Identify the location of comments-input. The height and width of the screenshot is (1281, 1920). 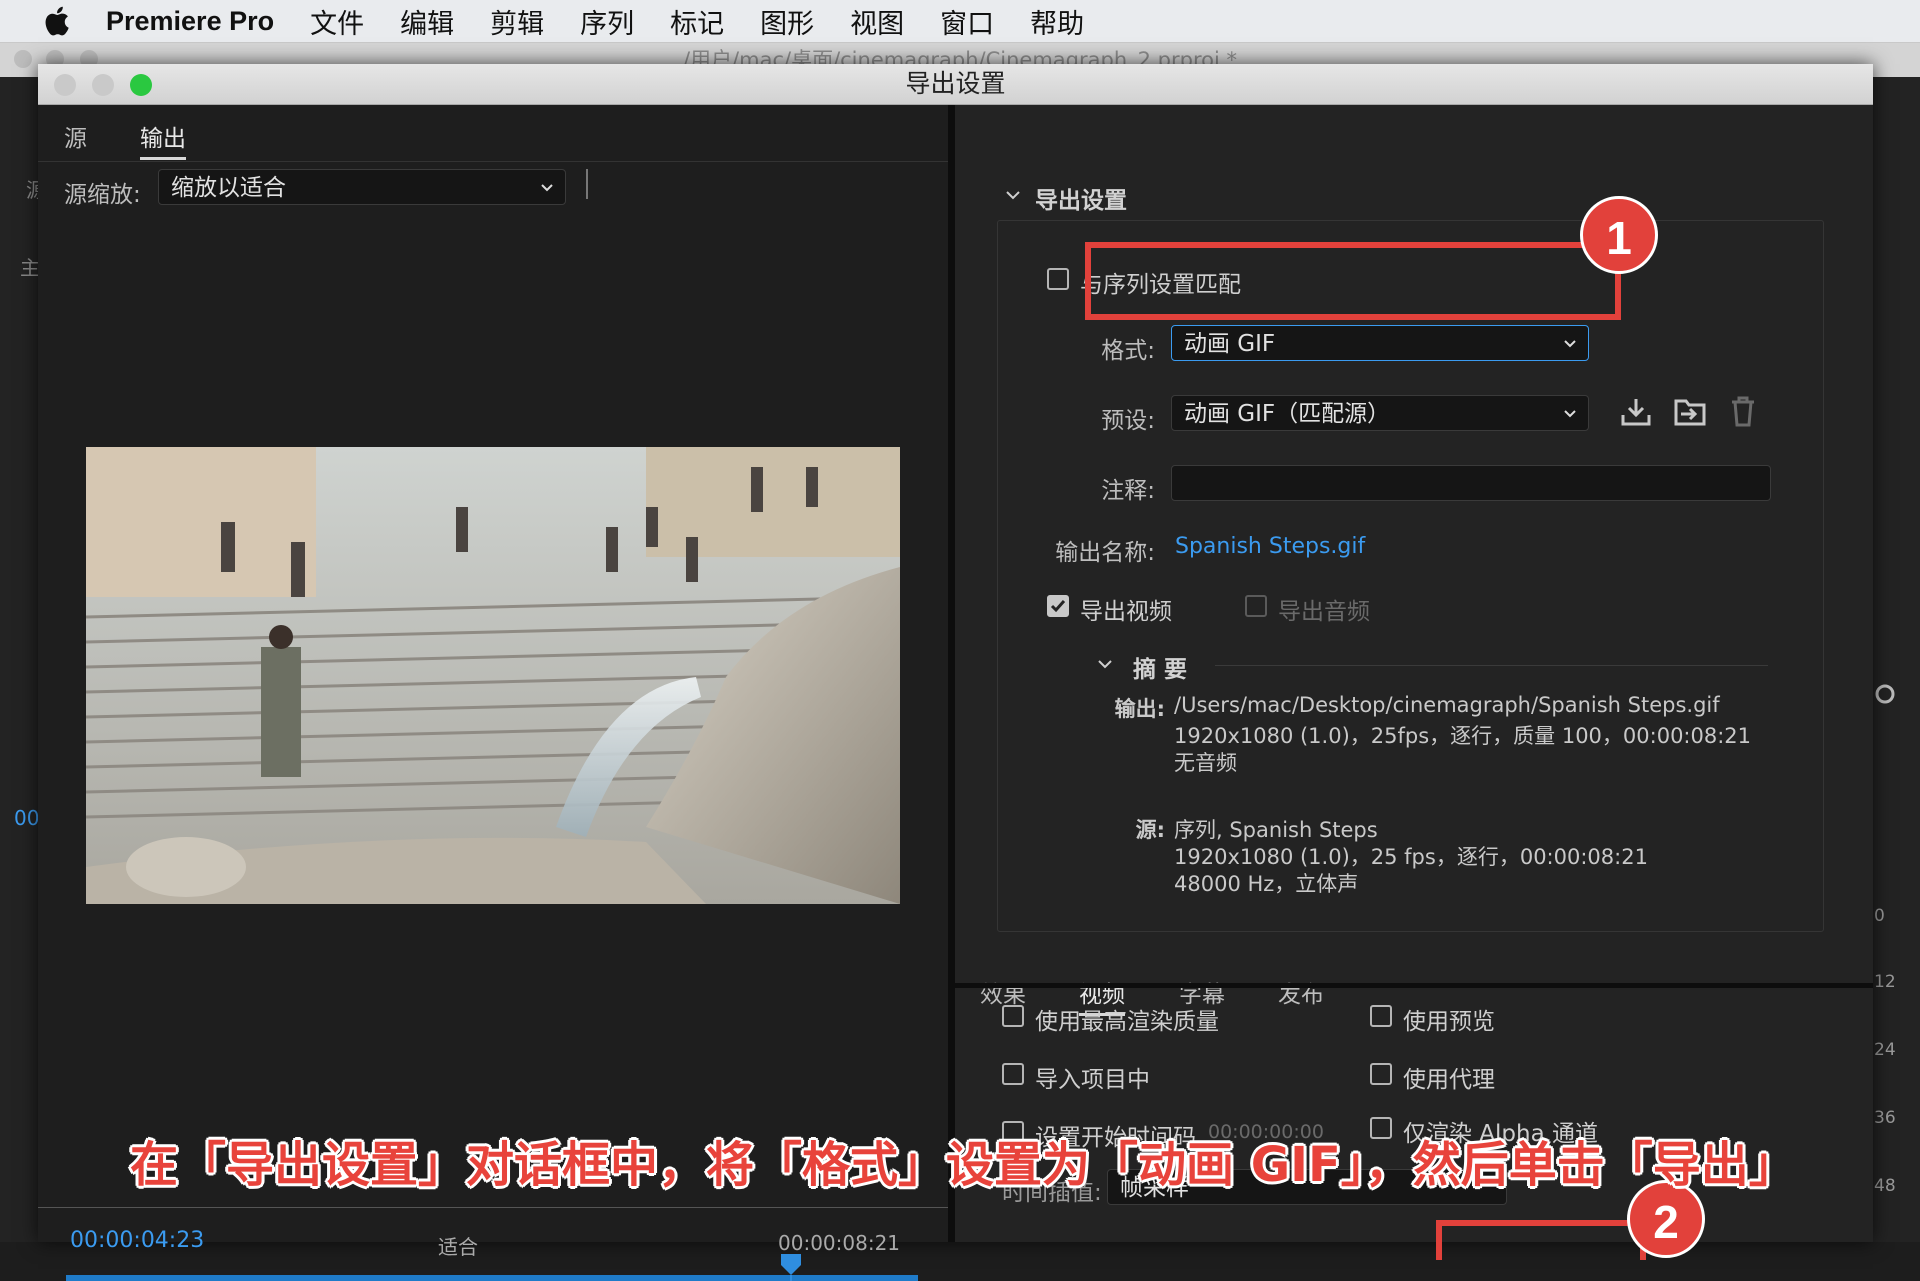
(1471, 483).